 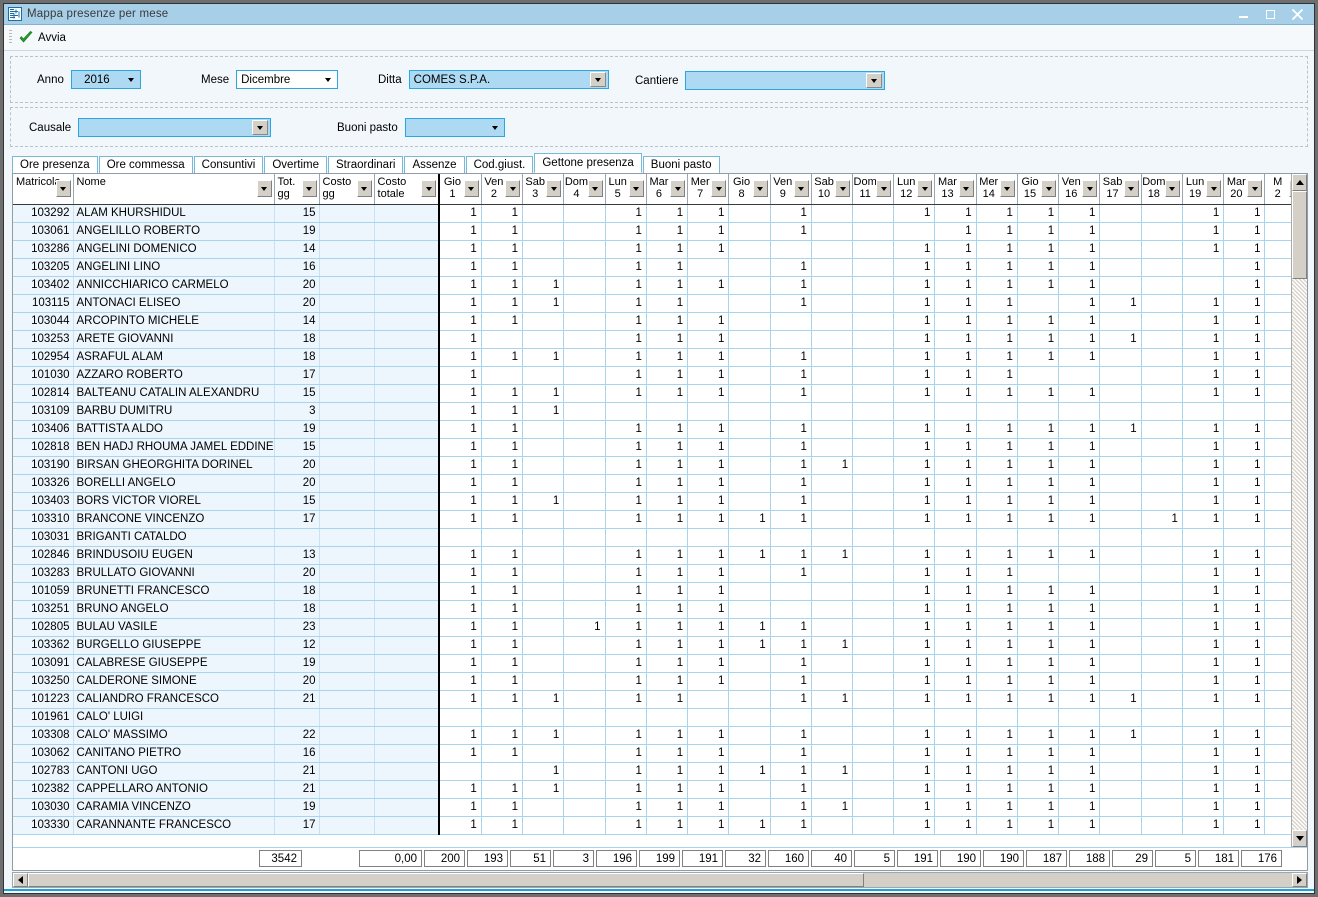 What do you see at coordinates (105, 79) in the screenshot?
I see `anno-select: 2016` at bounding box center [105, 79].